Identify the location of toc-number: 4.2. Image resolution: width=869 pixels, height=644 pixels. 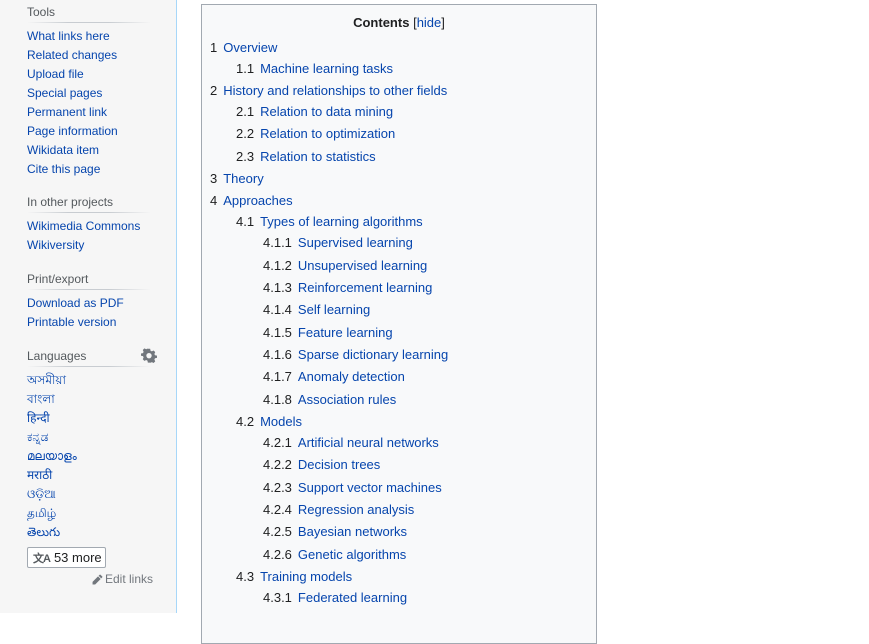
(245, 421).